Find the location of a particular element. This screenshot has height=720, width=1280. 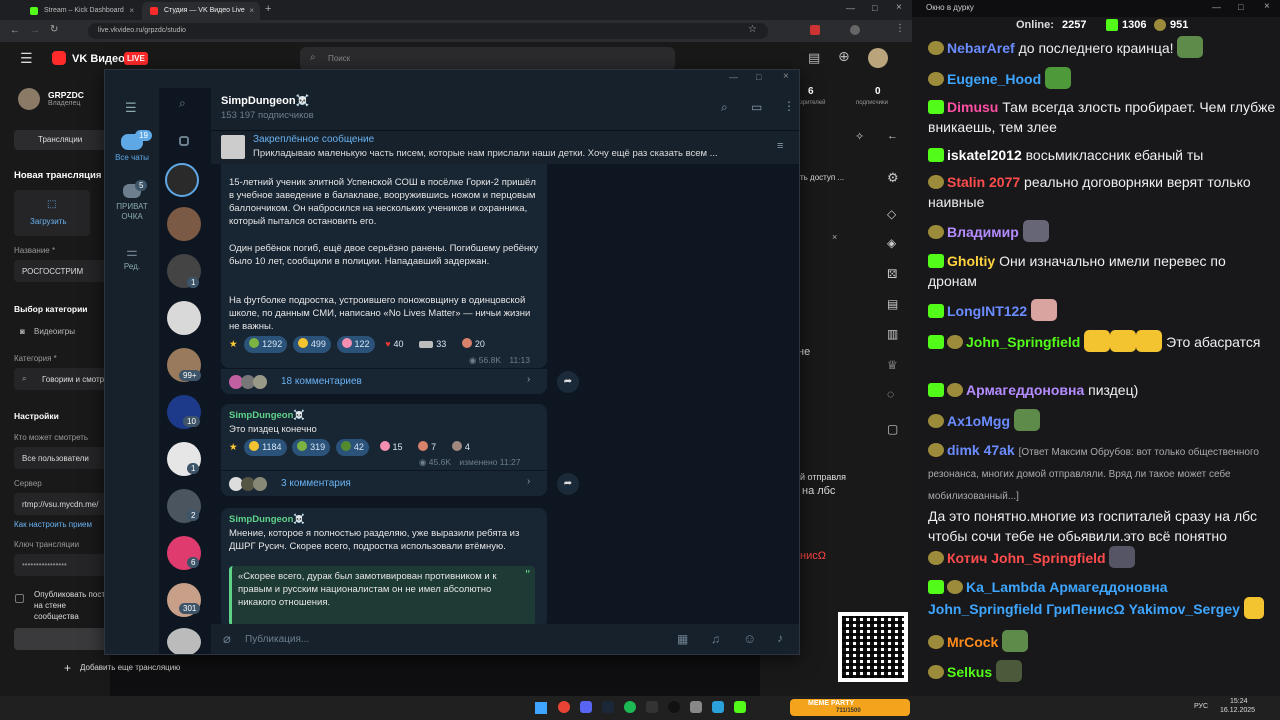

tab-broadcasts: Трансляции is located at coordinates (62, 140).